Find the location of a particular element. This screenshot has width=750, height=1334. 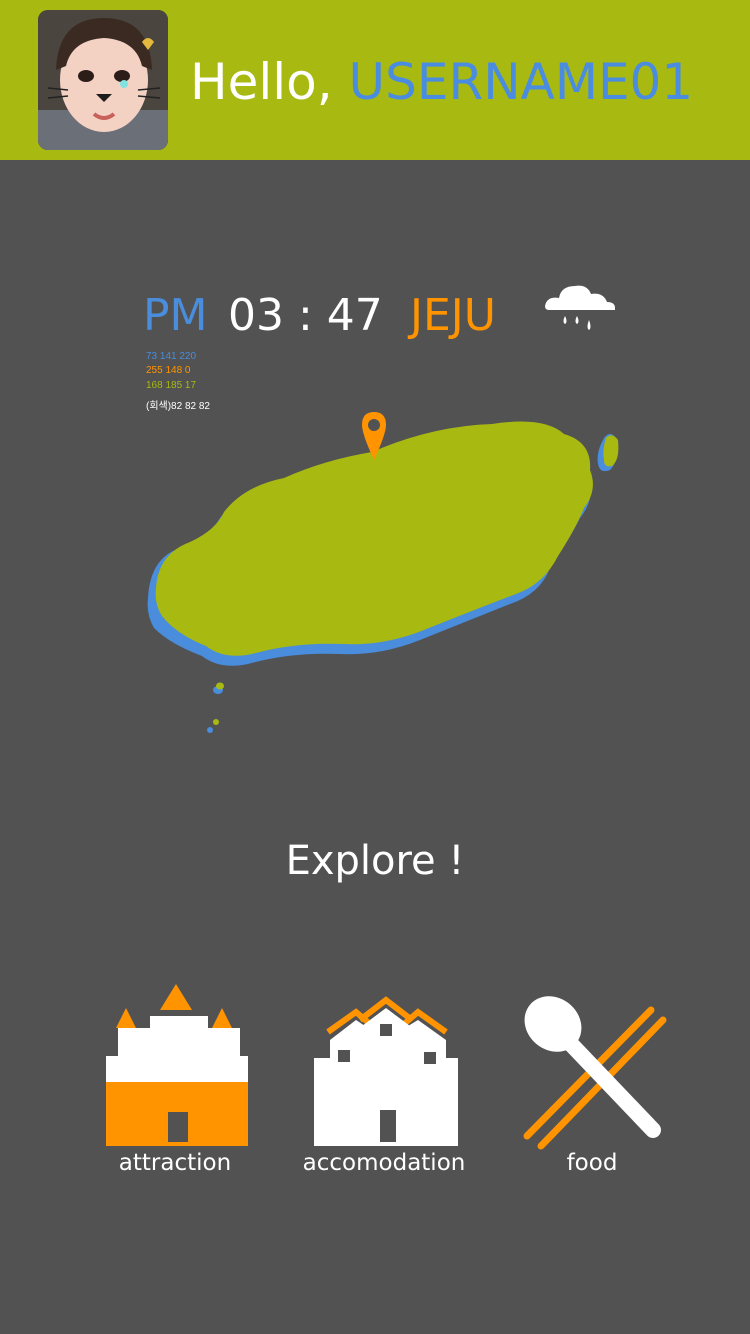

houses-icon is located at coordinates (386, 1071).